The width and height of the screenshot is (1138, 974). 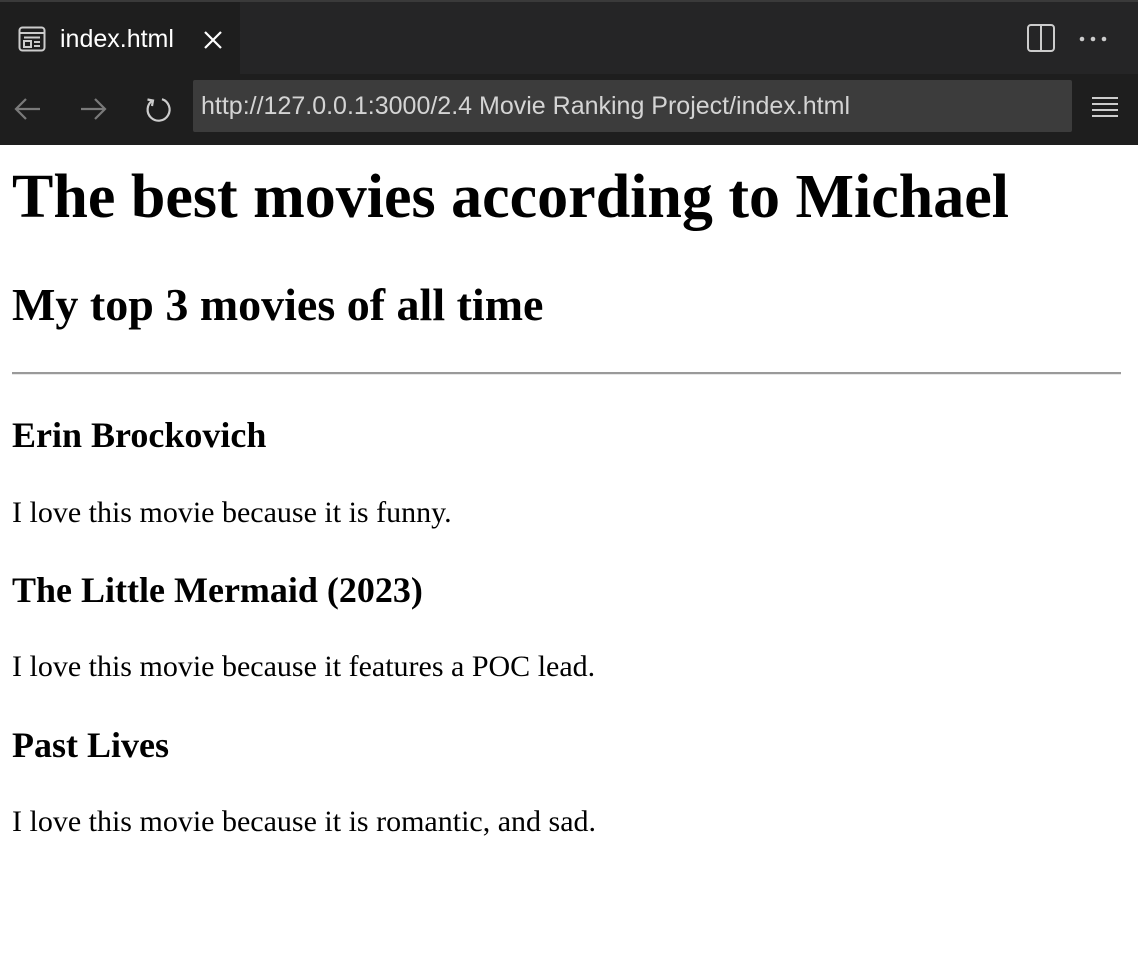 What do you see at coordinates (28, 109) in the screenshot?
I see `back-arrow-icon` at bounding box center [28, 109].